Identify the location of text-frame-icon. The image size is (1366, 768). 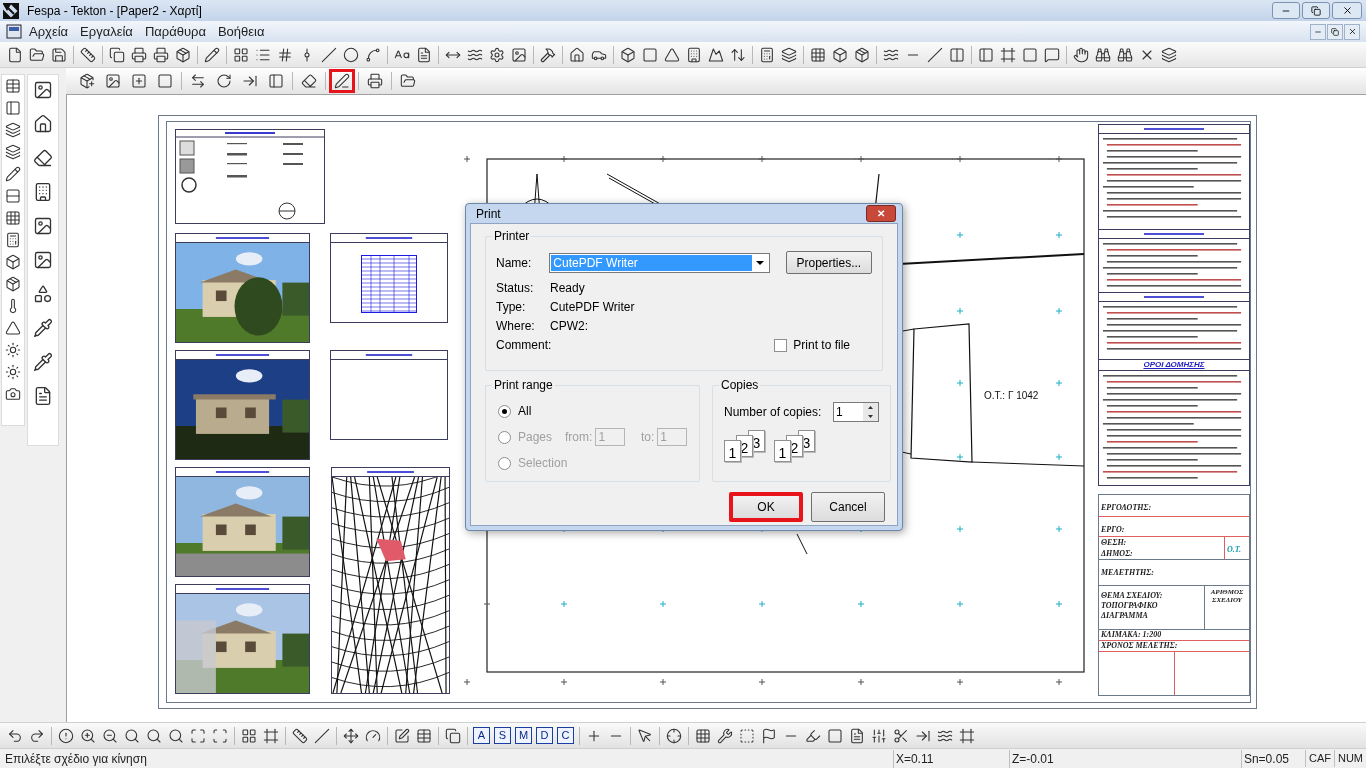
(424, 54).